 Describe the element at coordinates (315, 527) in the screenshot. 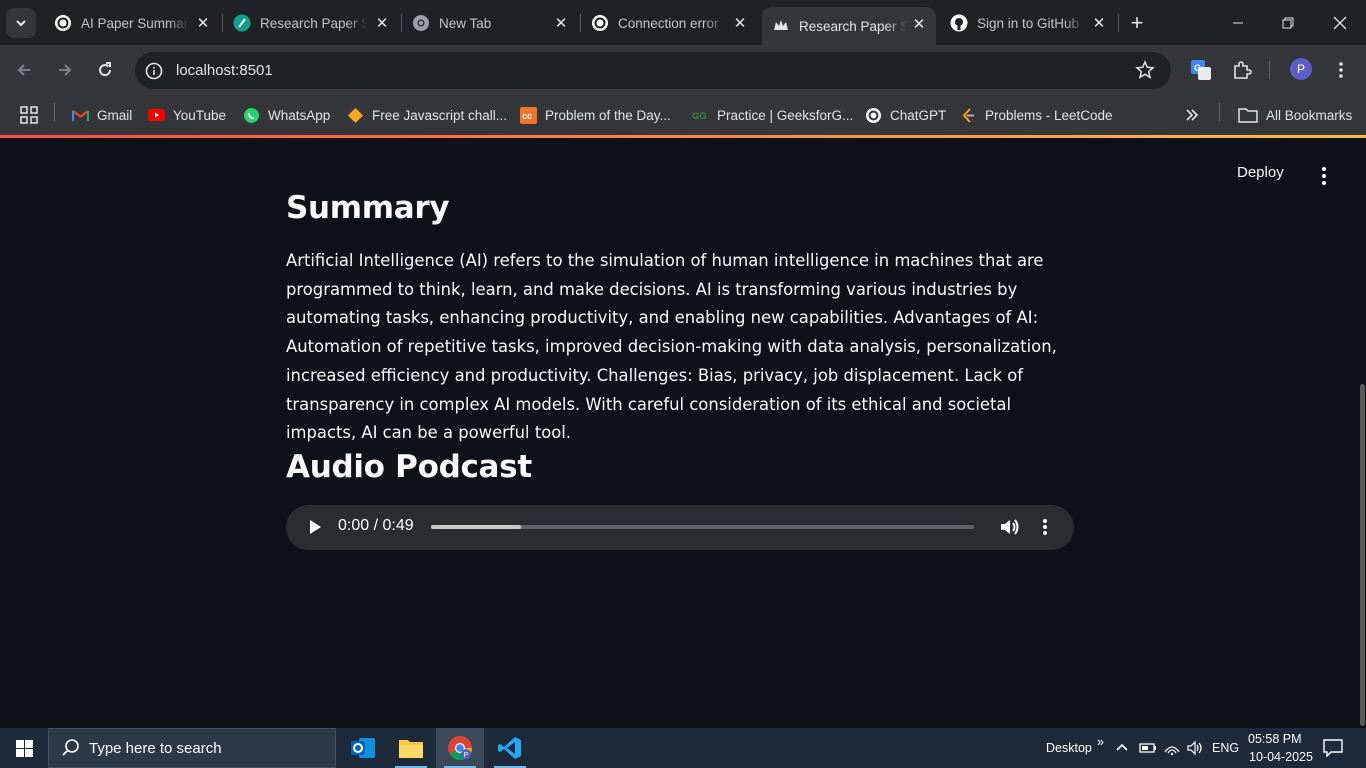

I see `play-icon` at that location.